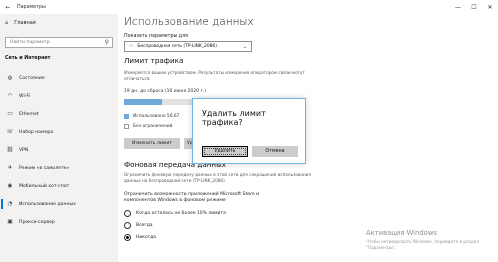 Image resolution: width=498 pixels, height=262 pixels. Describe the element at coordinates (143, 102) in the screenshot. I see `usage-progress-fill` at that location.